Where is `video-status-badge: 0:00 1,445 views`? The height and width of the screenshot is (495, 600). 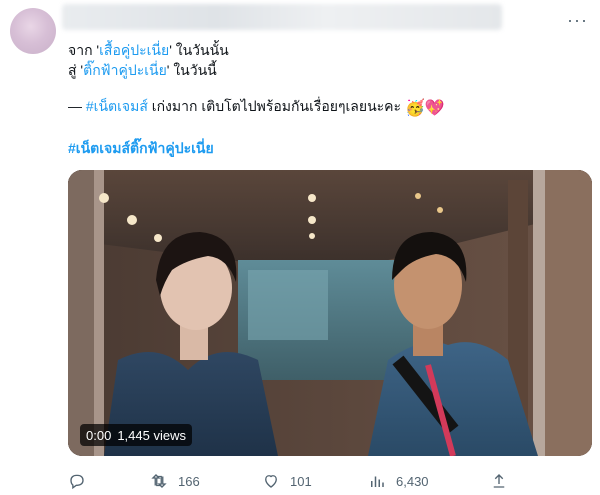 video-status-badge: 0:00 1,445 views is located at coordinates (136, 435).